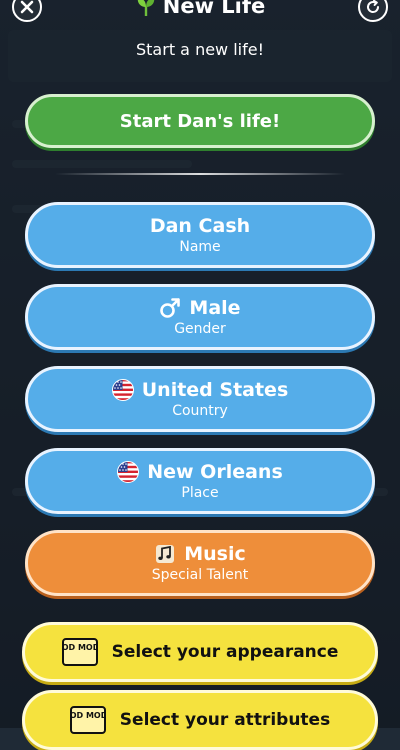 This screenshot has width=400, height=750. What do you see at coordinates (225, 652) in the screenshot?
I see `select-appearance-label: Select your appearance` at bounding box center [225, 652].